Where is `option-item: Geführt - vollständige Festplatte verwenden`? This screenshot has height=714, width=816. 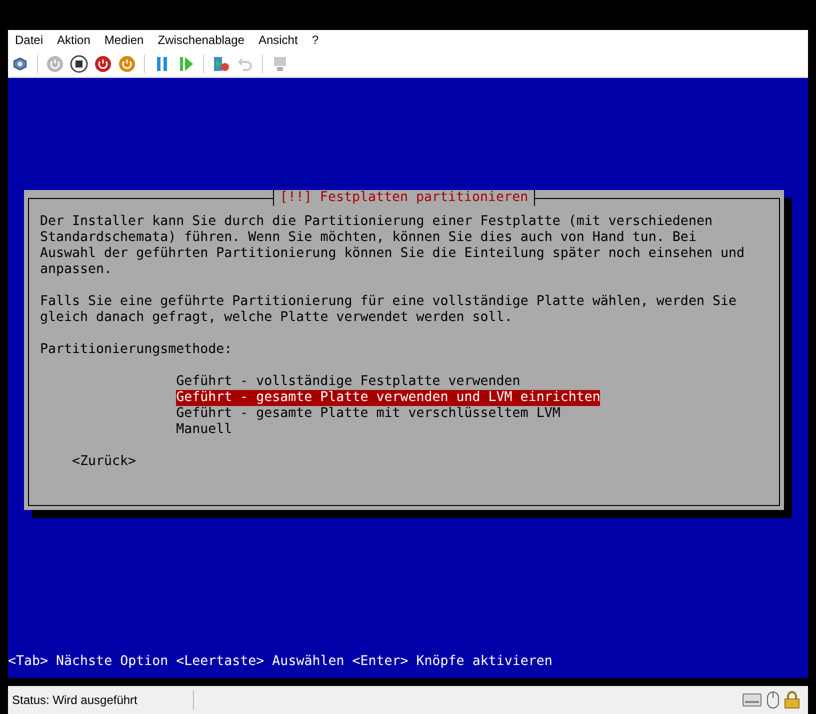 option-item: Geführt - vollständige Festplatte verwenden is located at coordinates (348, 382).